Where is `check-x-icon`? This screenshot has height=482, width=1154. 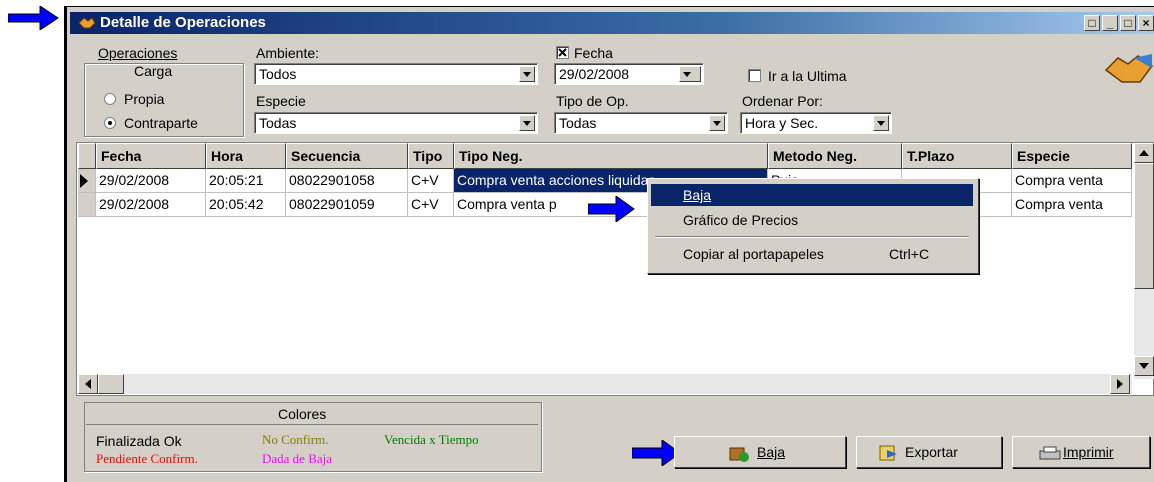
check-x-icon is located at coordinates (562, 52).